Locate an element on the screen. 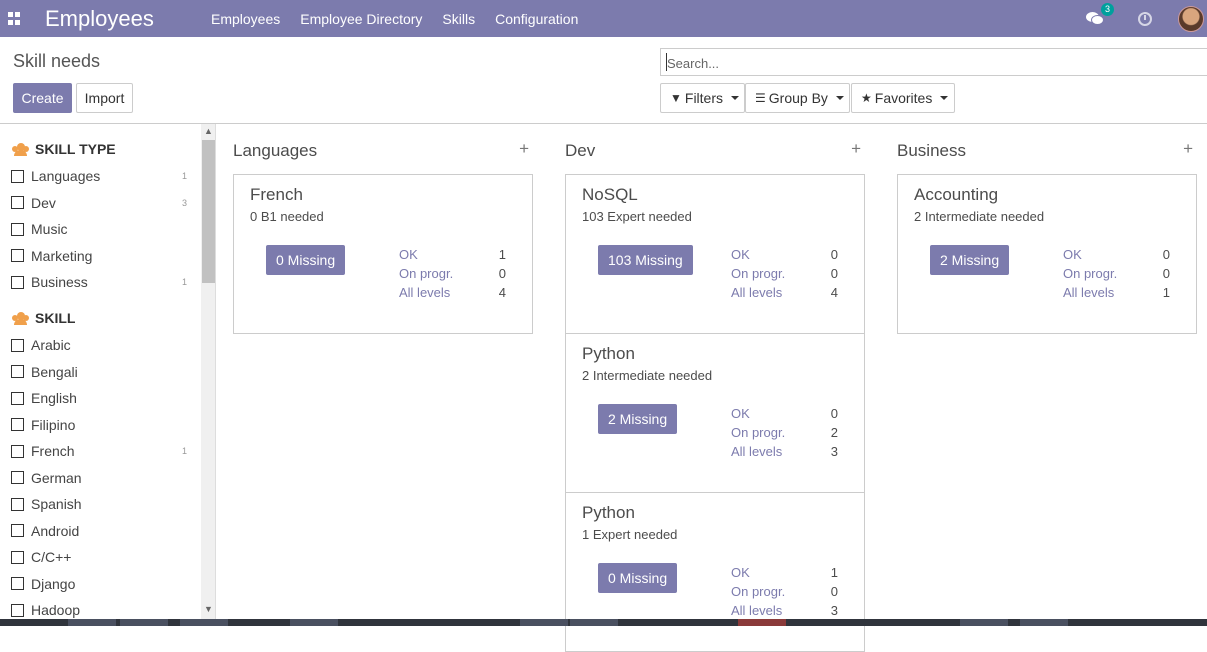 Image resolution: width=1207 pixels, height=652 pixels. card-title: NoSQL is located at coordinates (610, 194).